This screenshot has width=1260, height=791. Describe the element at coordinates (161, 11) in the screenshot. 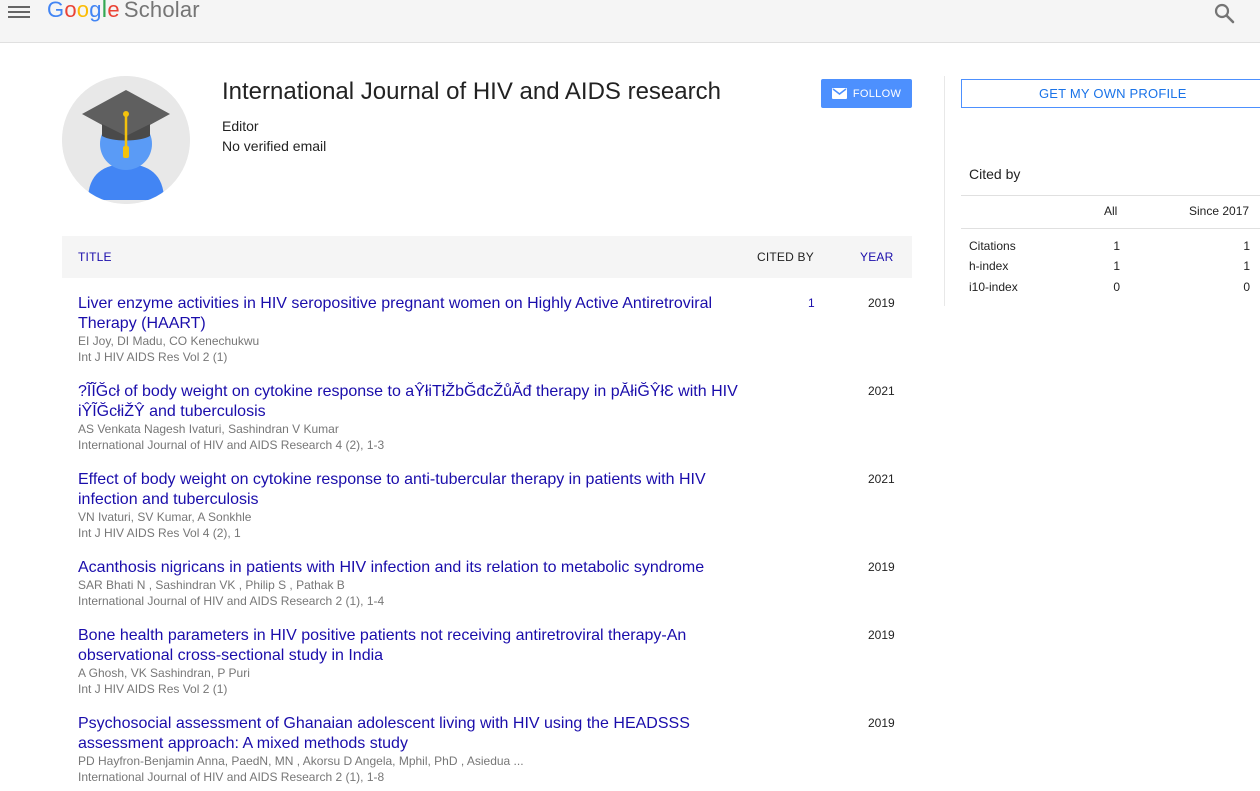

I see `logo-scholar-text: Scholar` at that location.